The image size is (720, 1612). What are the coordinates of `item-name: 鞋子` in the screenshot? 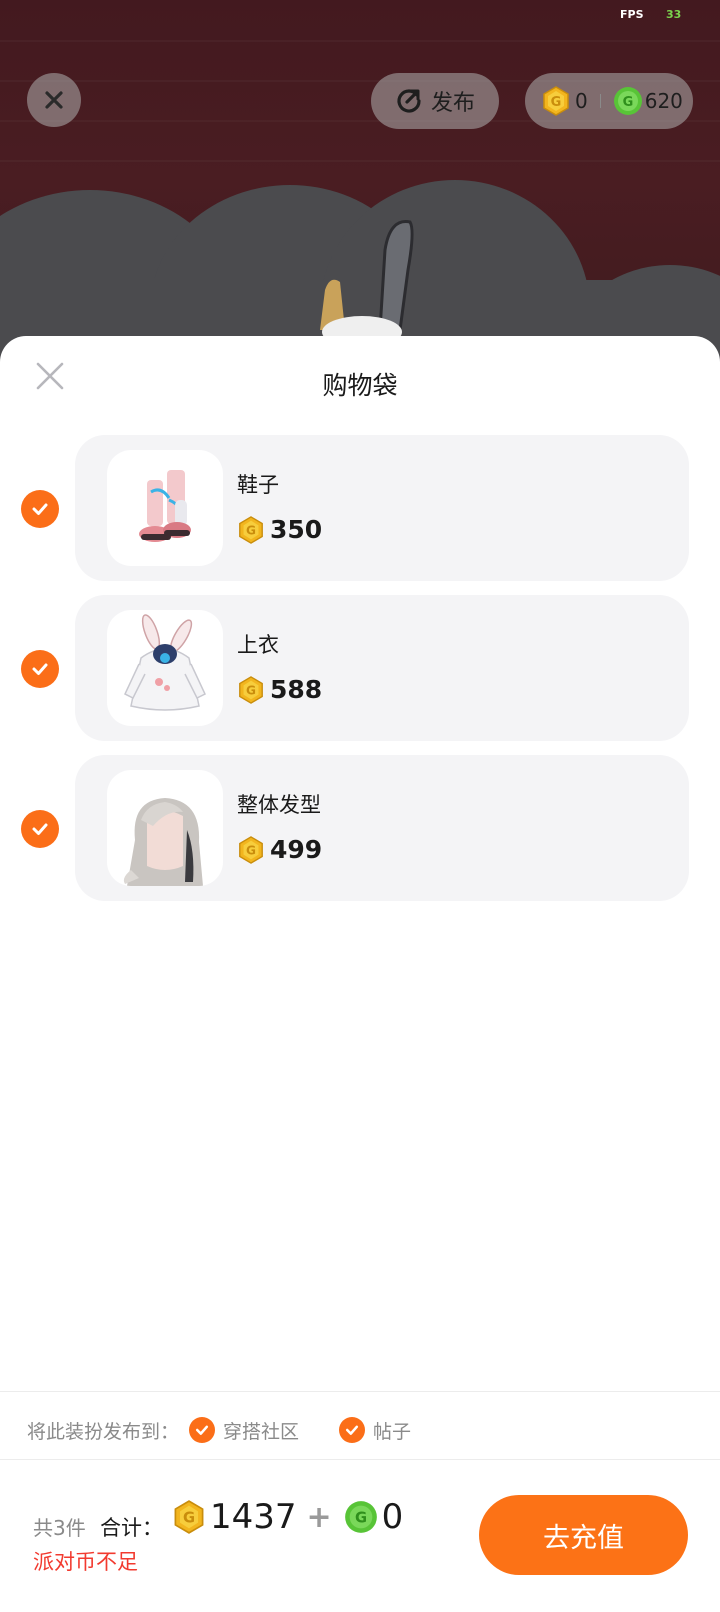 It's located at (258, 485).